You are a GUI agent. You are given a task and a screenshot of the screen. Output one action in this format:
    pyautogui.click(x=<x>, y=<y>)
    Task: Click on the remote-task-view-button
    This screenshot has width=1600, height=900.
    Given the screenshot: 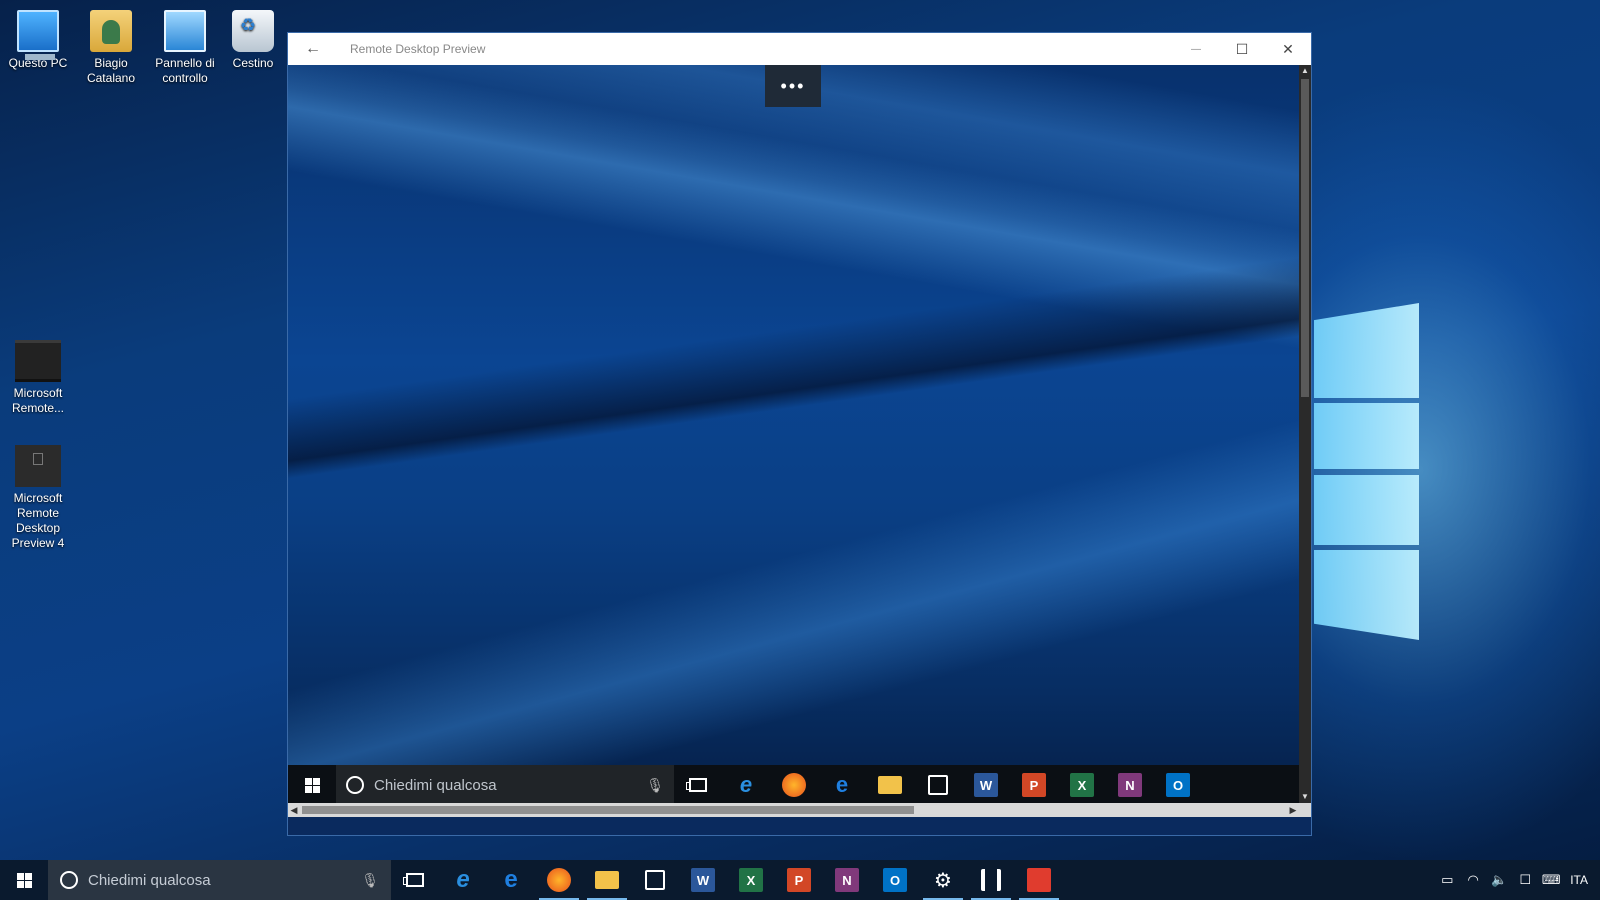 What is the action you would take?
    pyautogui.click(x=698, y=784)
    